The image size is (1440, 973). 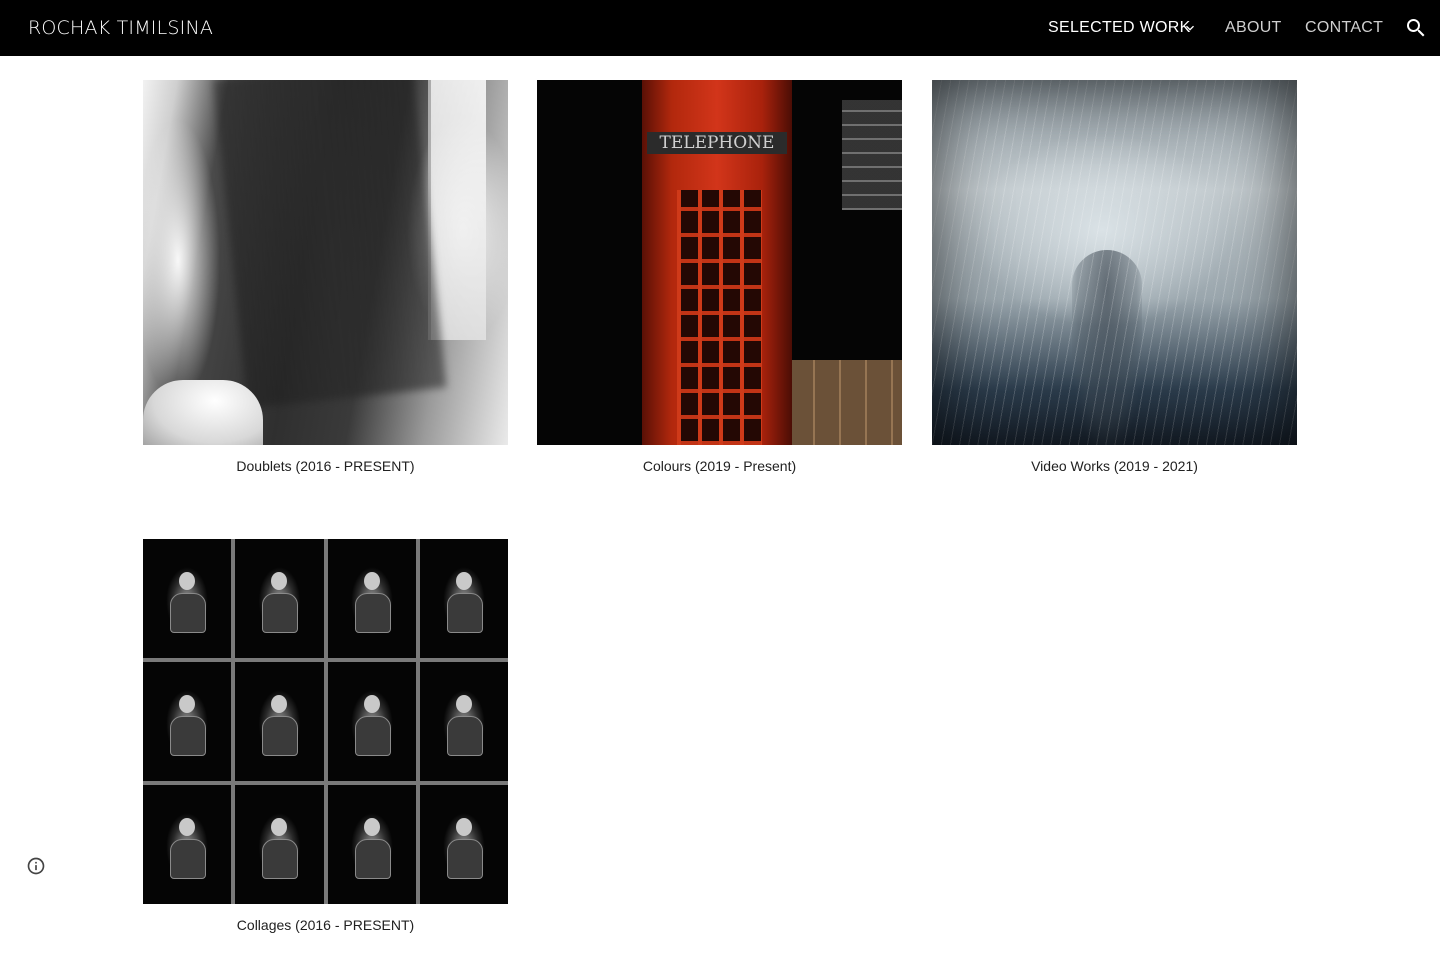 I want to click on caption-colours: Colours (2019 - Present), so click(x=719, y=466).